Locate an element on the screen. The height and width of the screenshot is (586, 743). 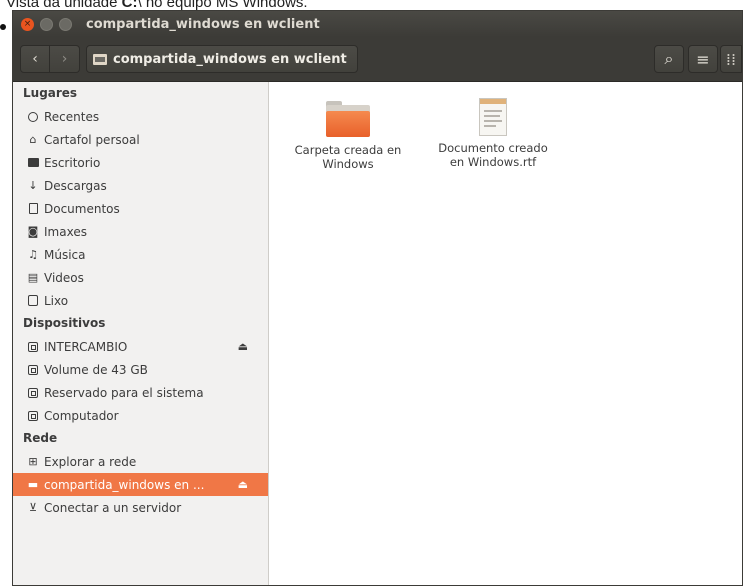
chevron-right-icon: › is located at coordinates (64, 59).